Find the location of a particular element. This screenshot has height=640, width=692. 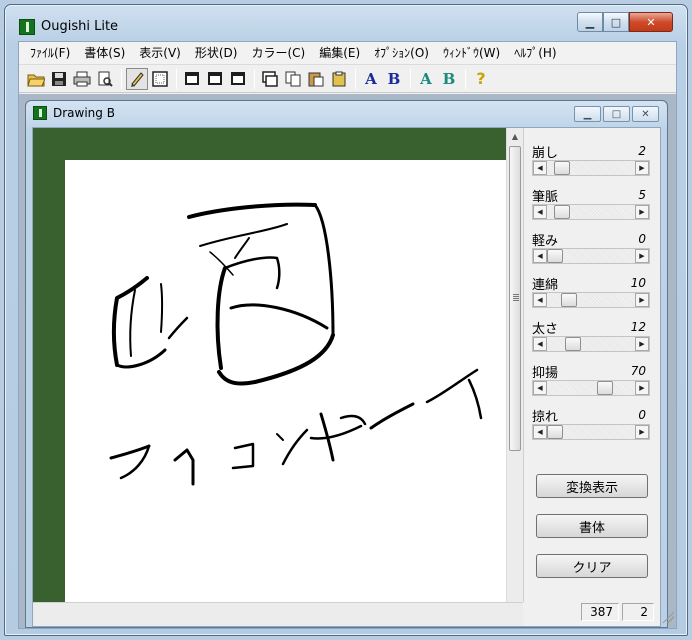

param-futosa: 太さ 12 ◀ ▶ is located at coordinates (591, 335).